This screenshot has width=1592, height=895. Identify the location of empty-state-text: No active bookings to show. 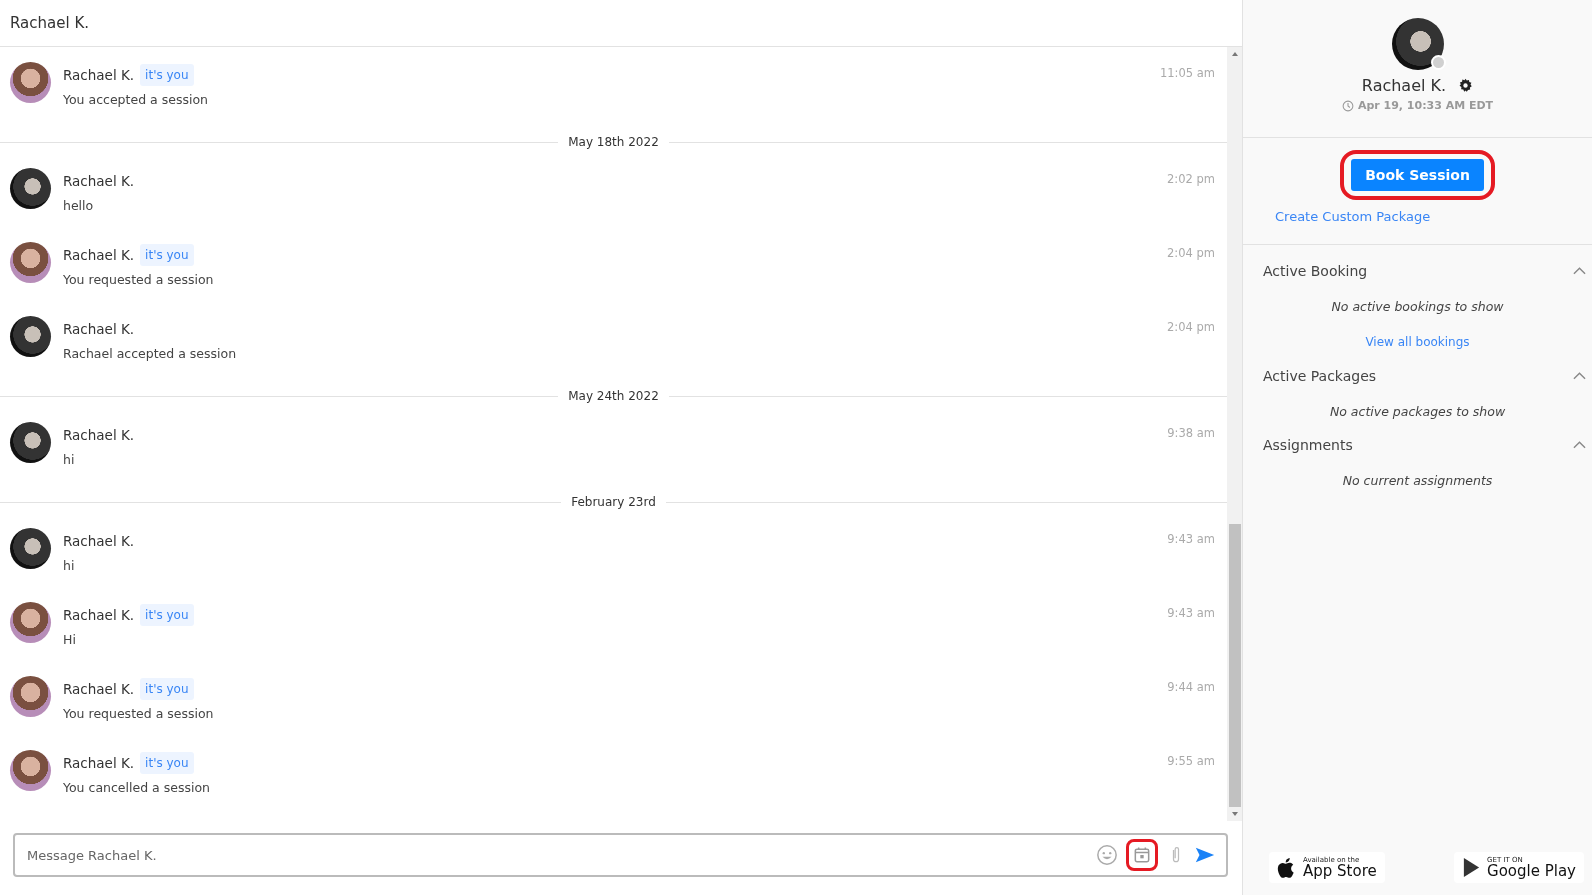
(1417, 306).